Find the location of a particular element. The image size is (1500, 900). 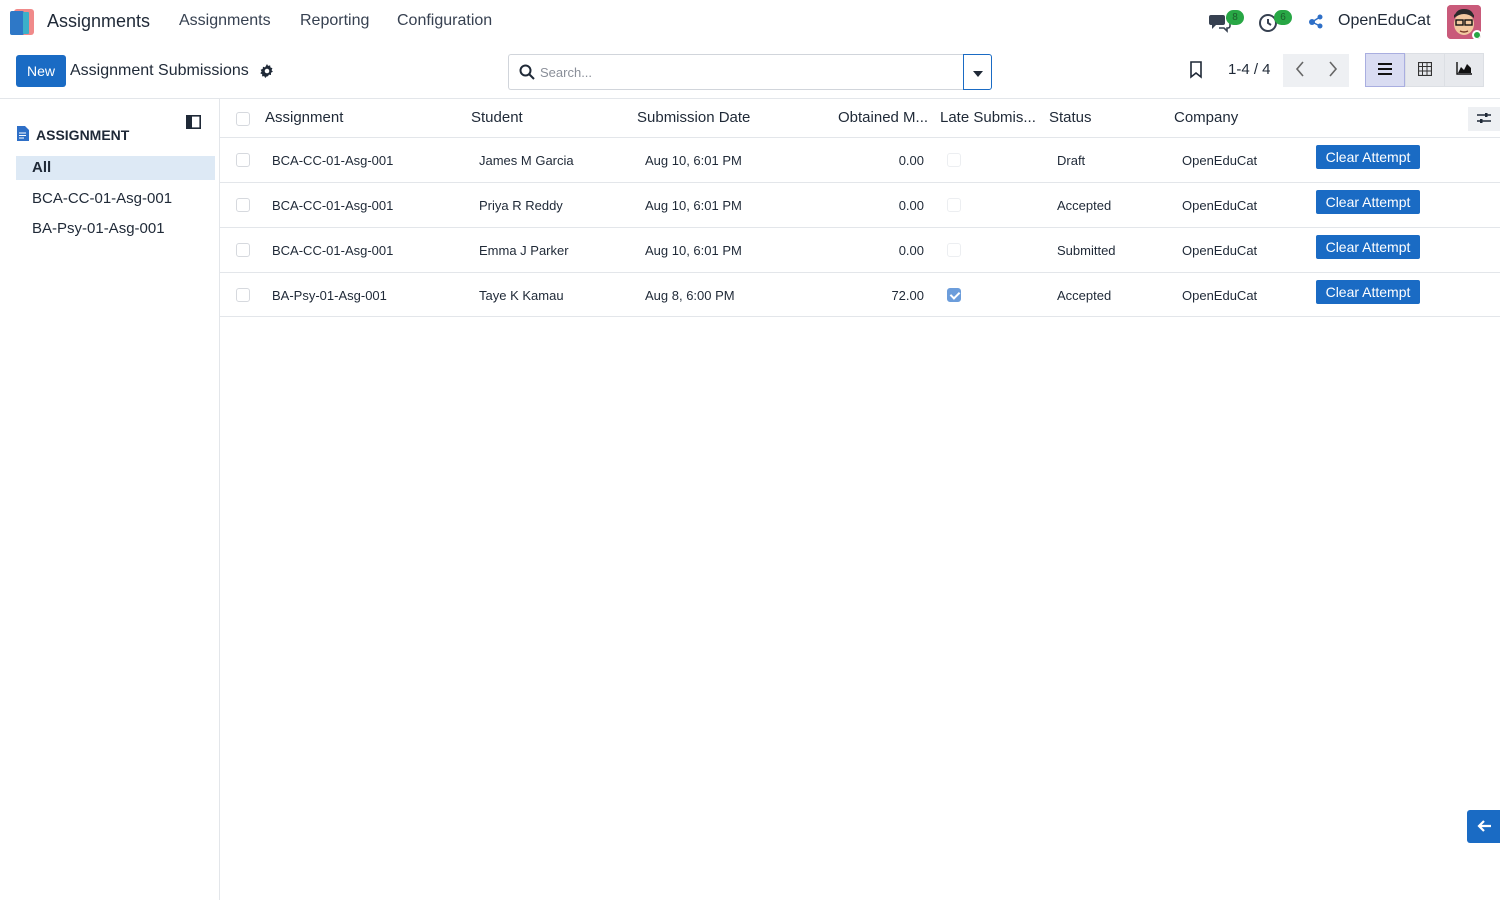

sidebar-heading: ASSIGNMENT is located at coordinates (72, 135).